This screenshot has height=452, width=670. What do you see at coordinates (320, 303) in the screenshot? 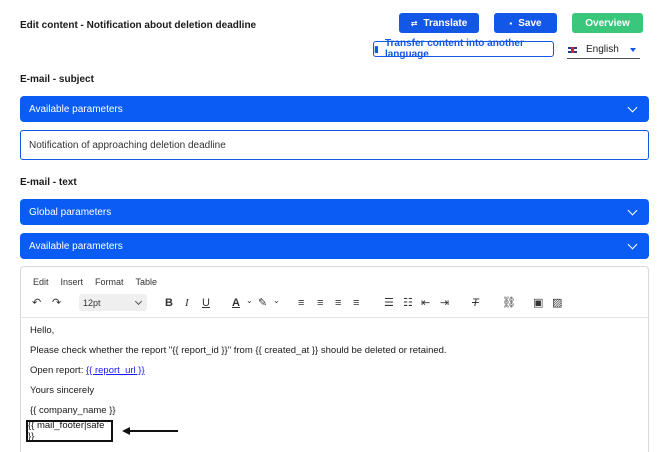
I see `align-center-icon: ≡` at bounding box center [320, 303].